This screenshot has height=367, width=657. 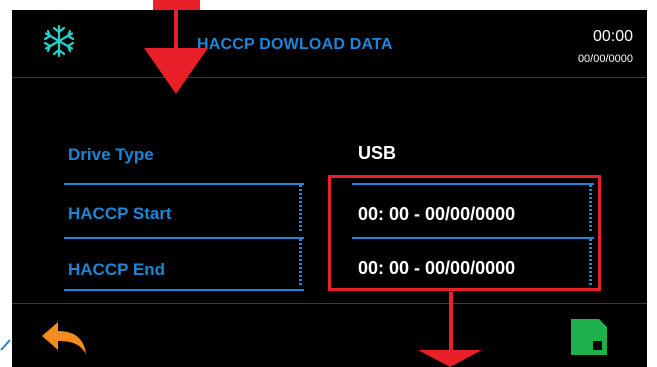 I want to click on haccp-start-label-topline, so click(x=184, y=184).